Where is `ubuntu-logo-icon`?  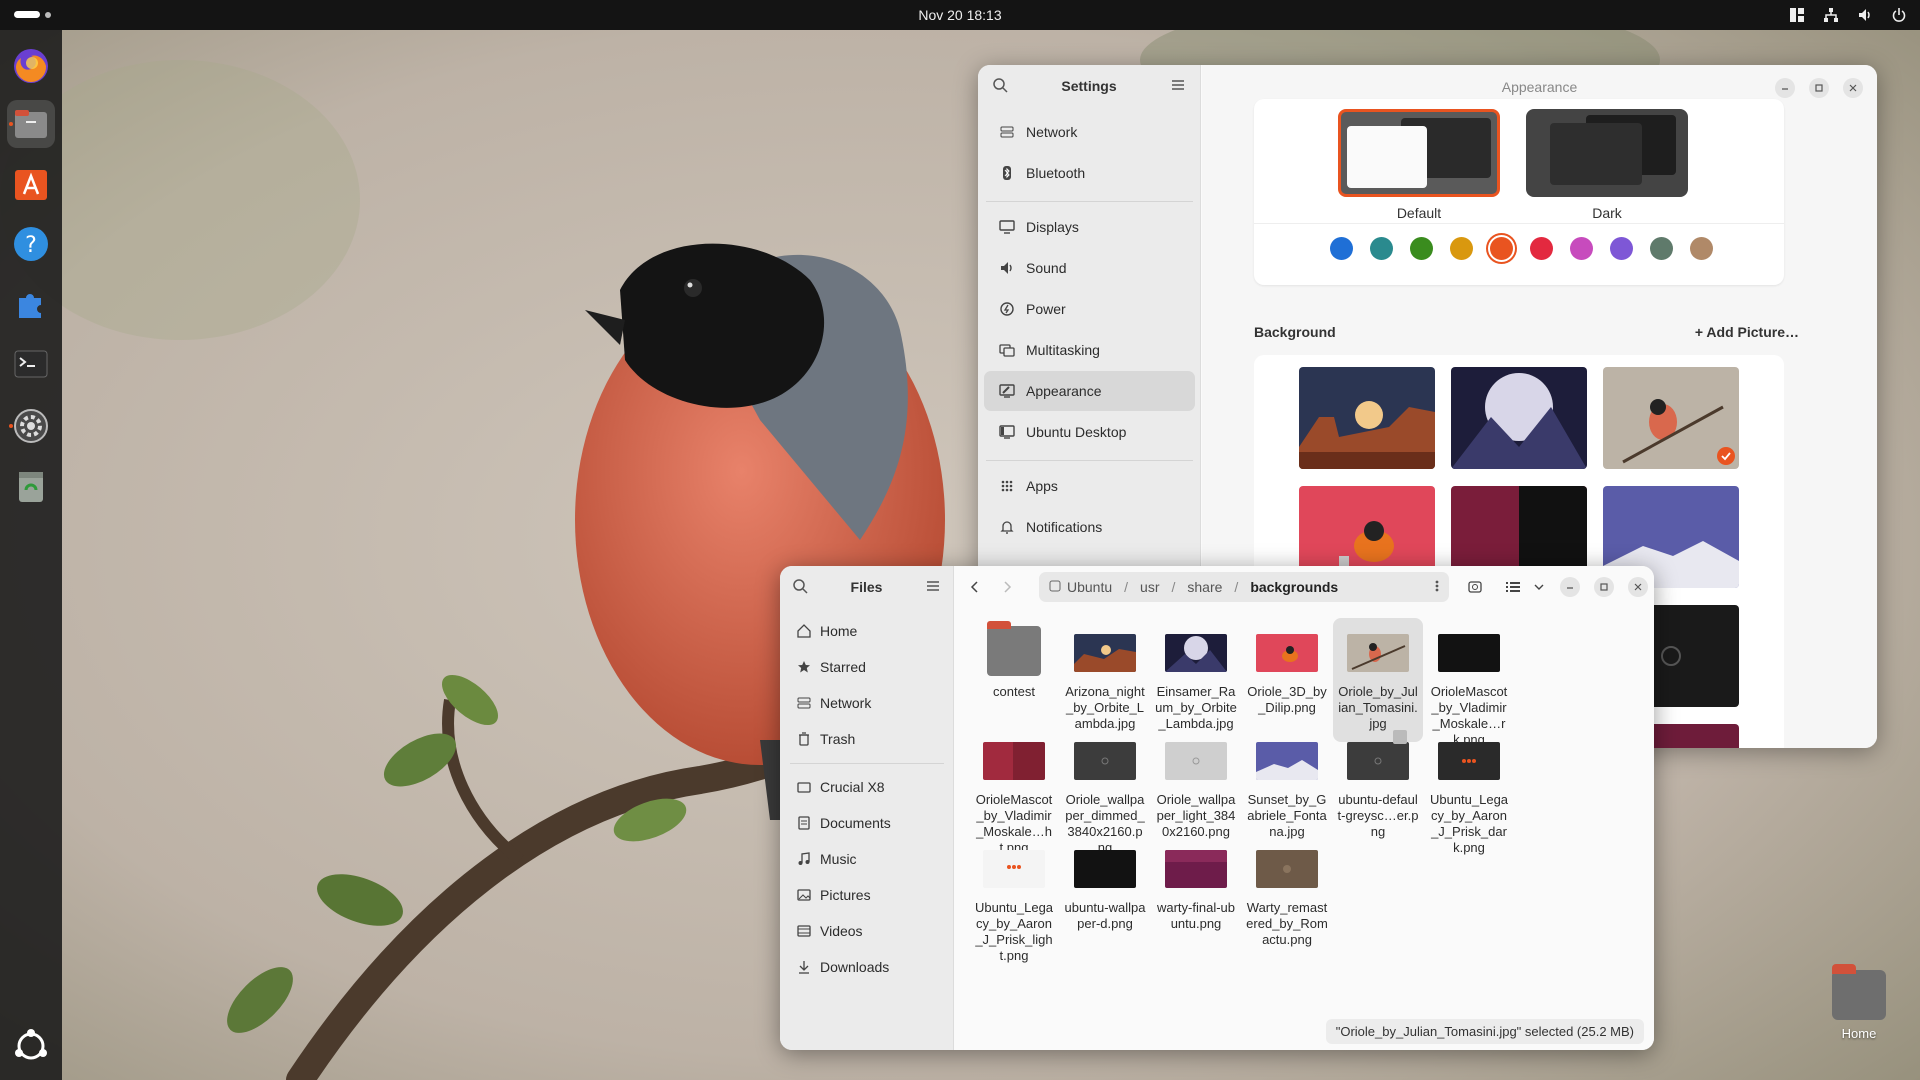 ubuntu-logo-icon is located at coordinates (31, 1044).